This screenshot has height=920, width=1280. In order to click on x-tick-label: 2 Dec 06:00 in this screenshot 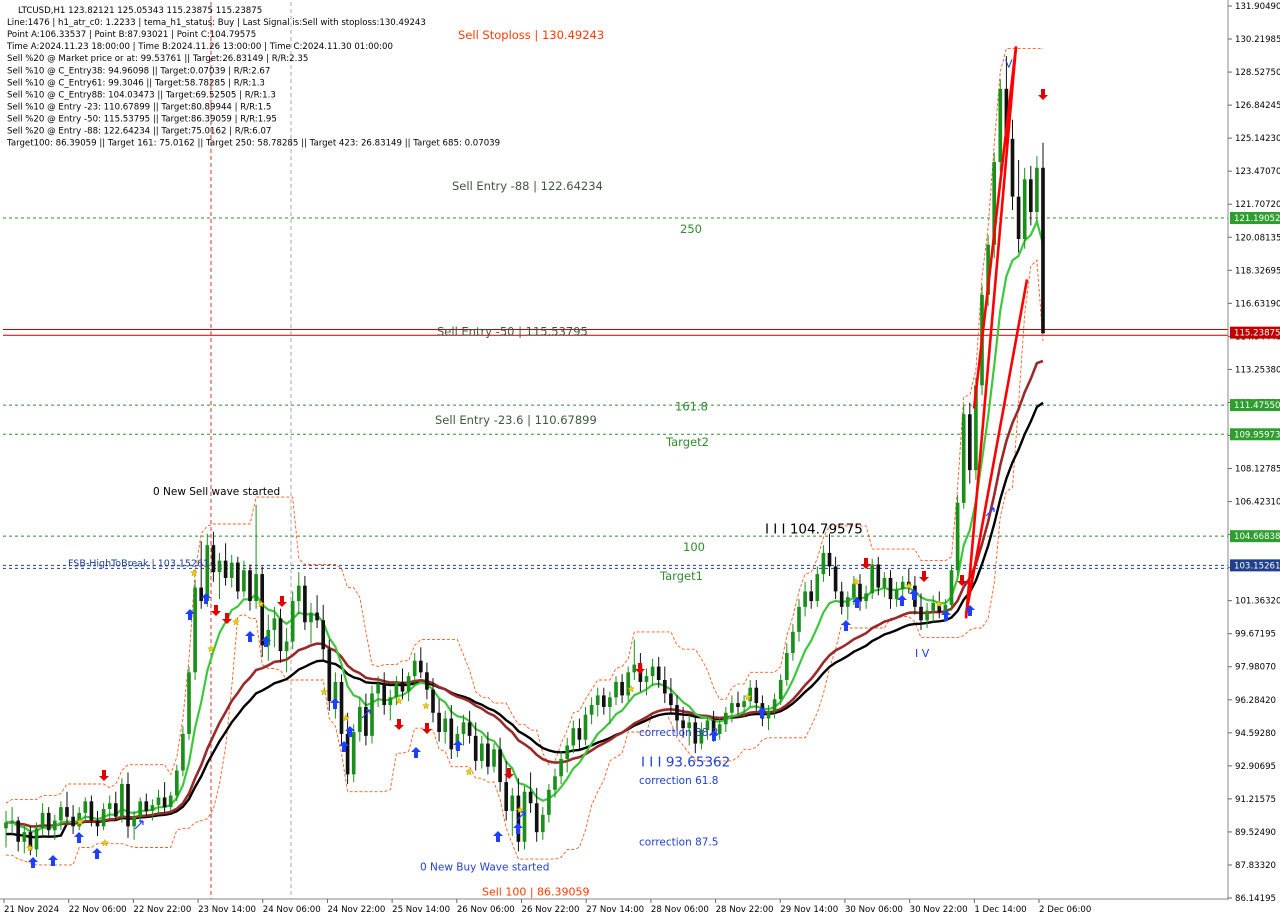, I will do `click(1065, 910)`.